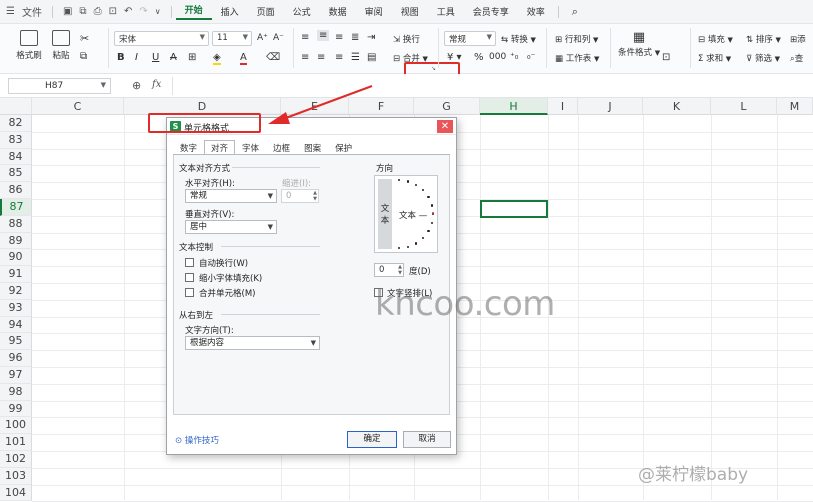  What do you see at coordinates (320, 104) in the screenshot?
I see `annotation-arrow` at bounding box center [320, 104].